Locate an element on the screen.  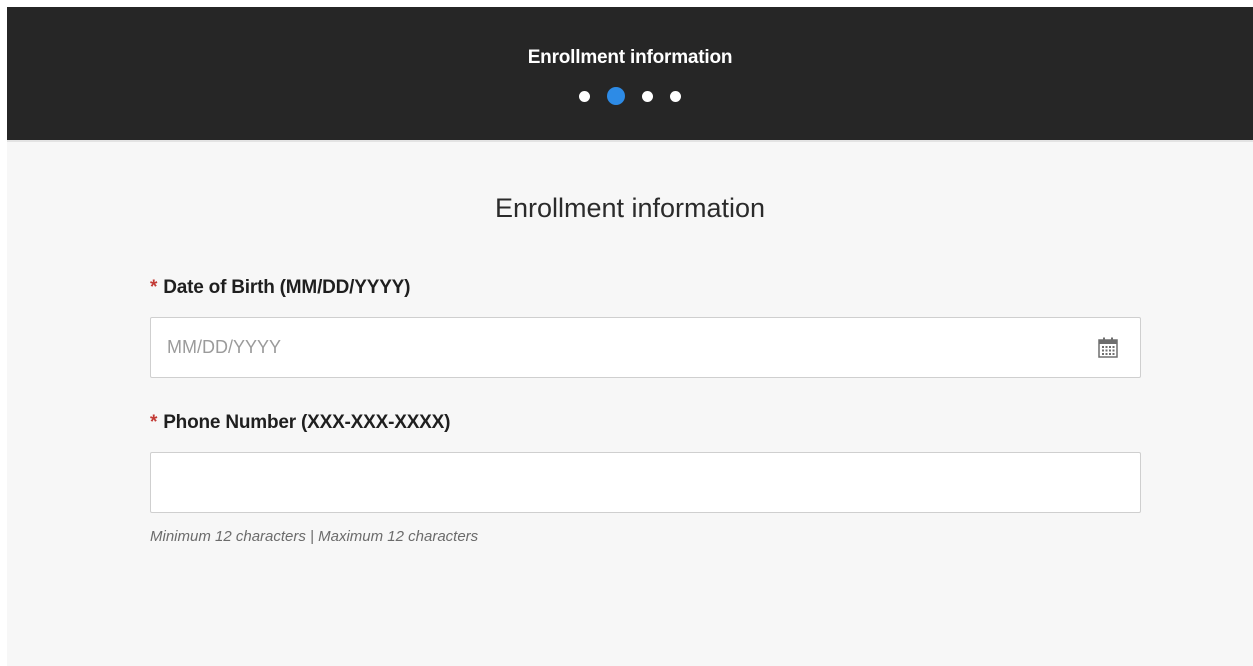
calendar-icon is located at coordinates (1108, 348).